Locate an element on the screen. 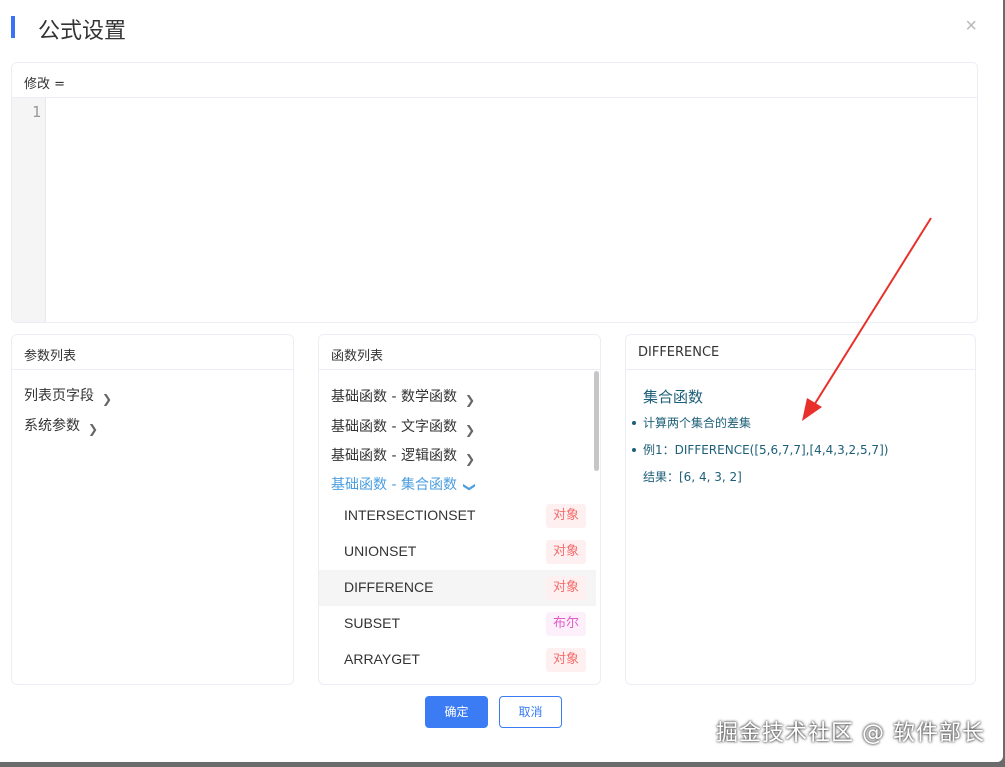  param-item-label: 列表页字段 is located at coordinates (59, 396).